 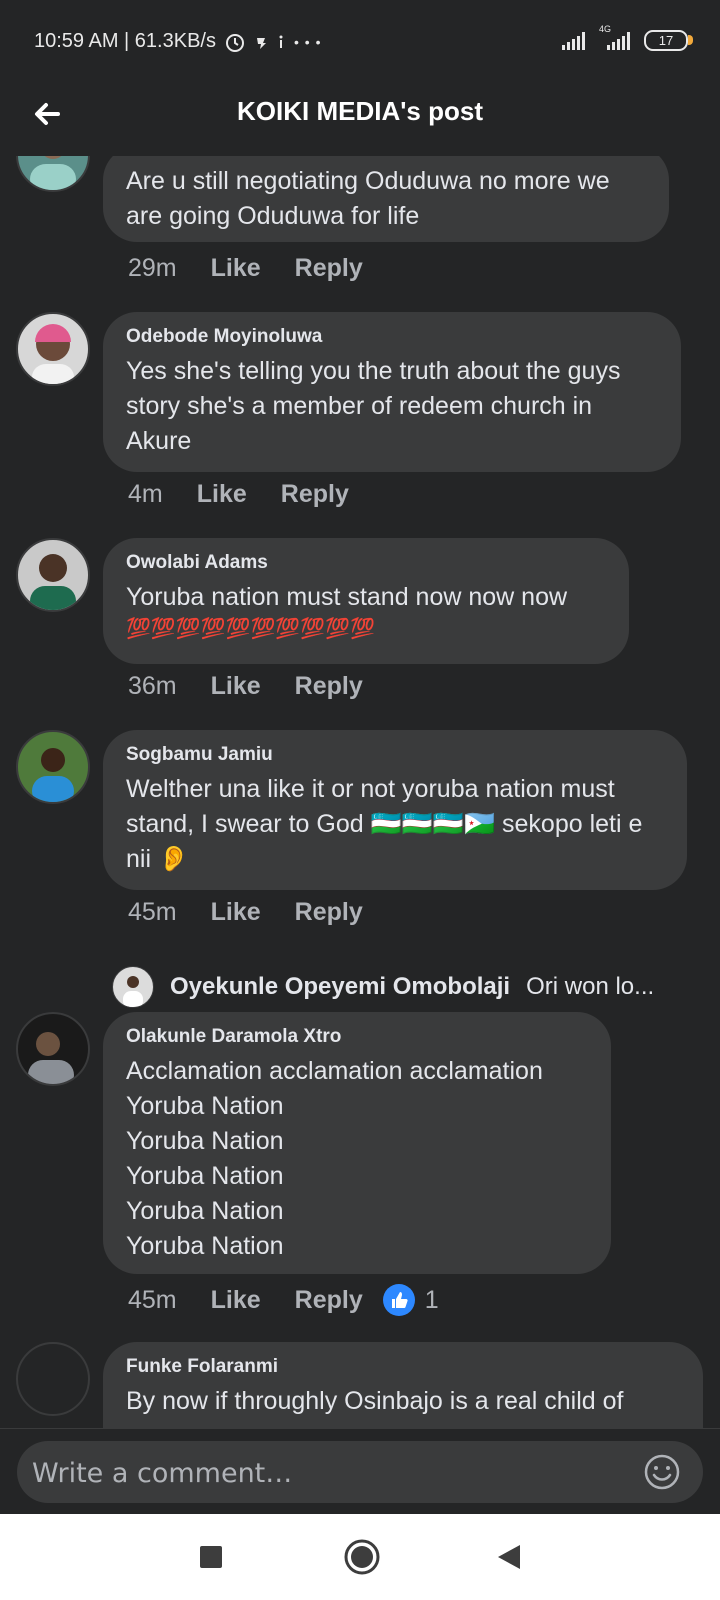 What do you see at coordinates (322, 1473) in the screenshot?
I see `comment-input` at bounding box center [322, 1473].